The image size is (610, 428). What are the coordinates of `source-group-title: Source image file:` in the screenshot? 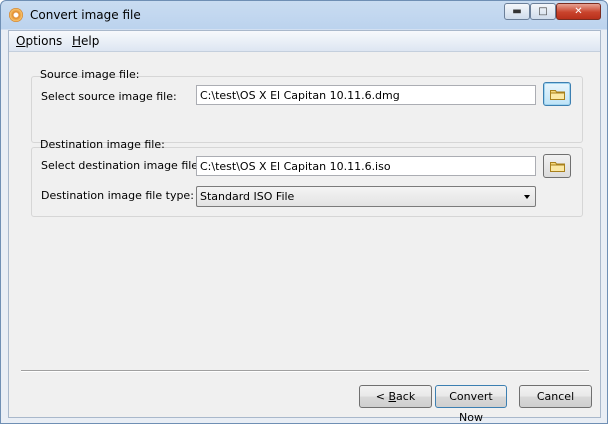 It's located at (90, 74).